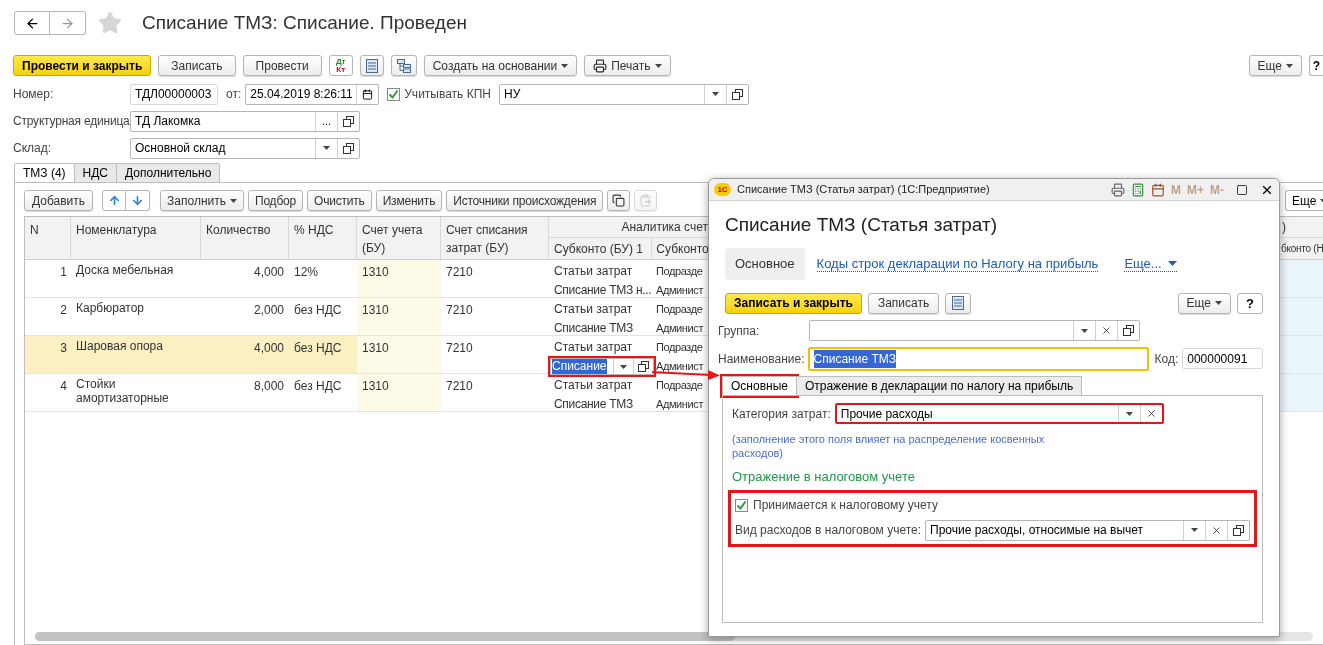  I want to click on section-heading: Отражение в налоговом учете, so click(824, 476).